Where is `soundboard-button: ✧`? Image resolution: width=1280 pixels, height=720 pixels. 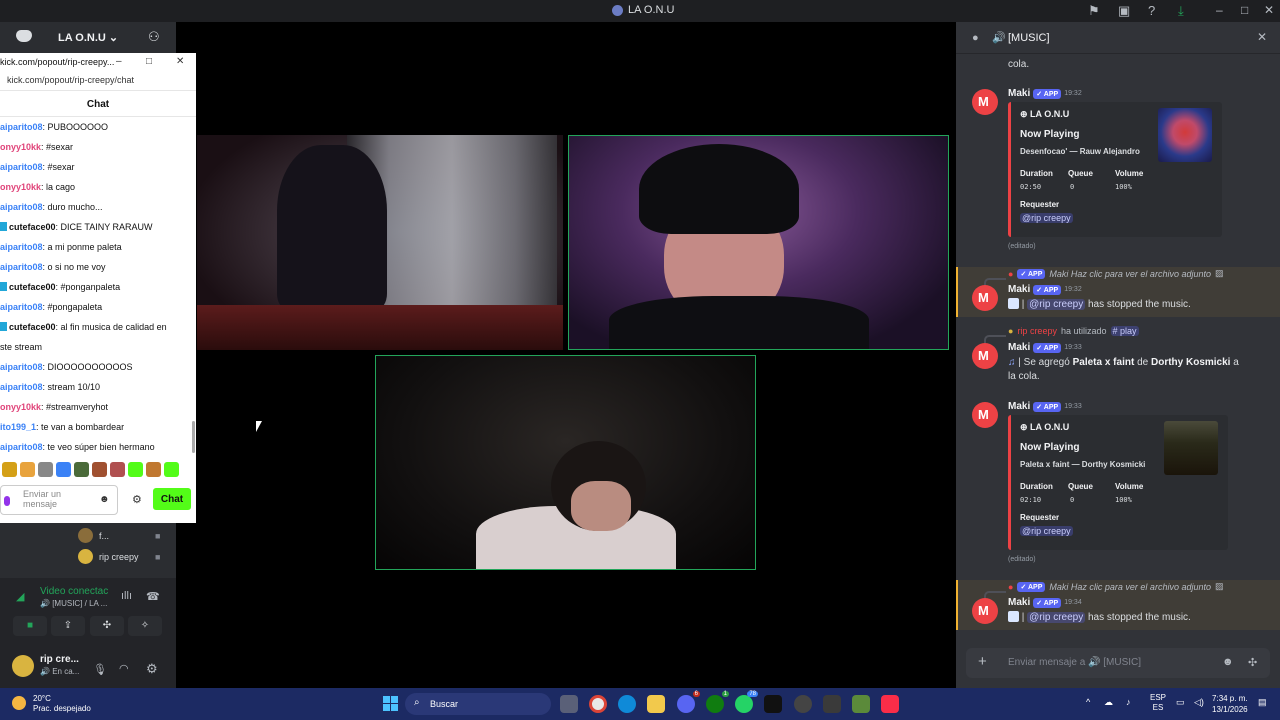 soundboard-button: ✧ is located at coordinates (145, 626).